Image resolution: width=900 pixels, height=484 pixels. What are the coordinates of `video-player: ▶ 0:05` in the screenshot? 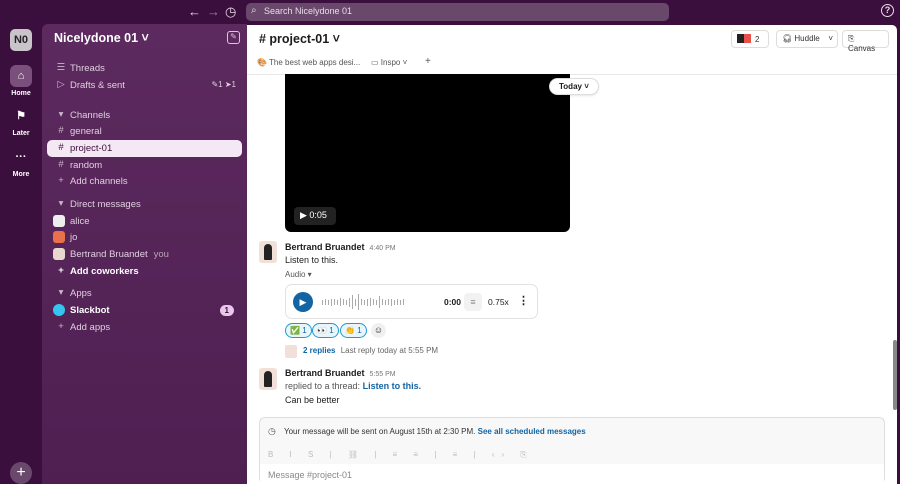 It's located at (427, 153).